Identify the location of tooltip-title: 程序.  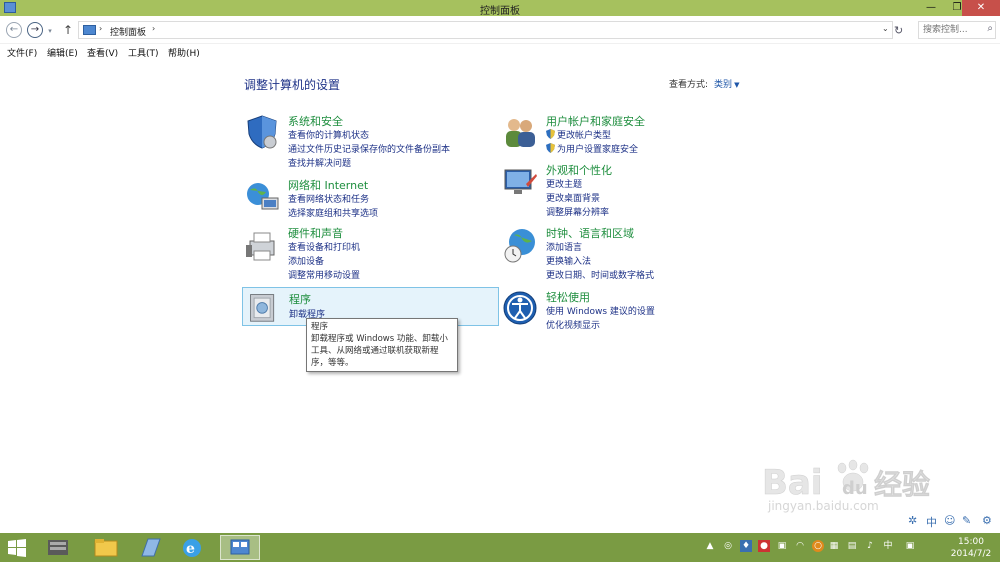
(320, 327).